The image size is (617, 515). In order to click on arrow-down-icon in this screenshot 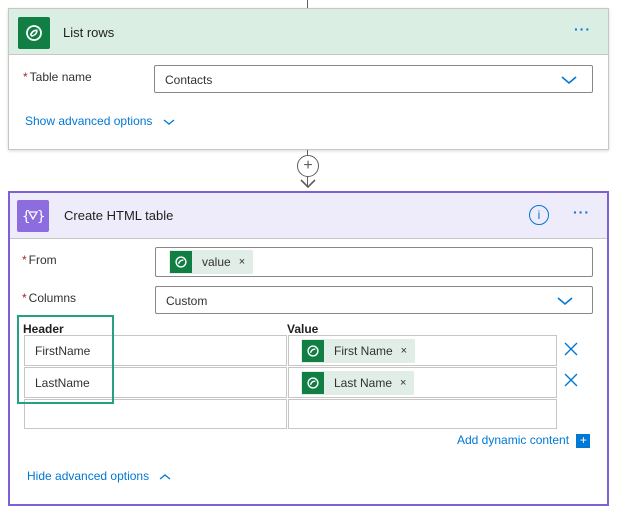, I will do `click(308, 184)`.